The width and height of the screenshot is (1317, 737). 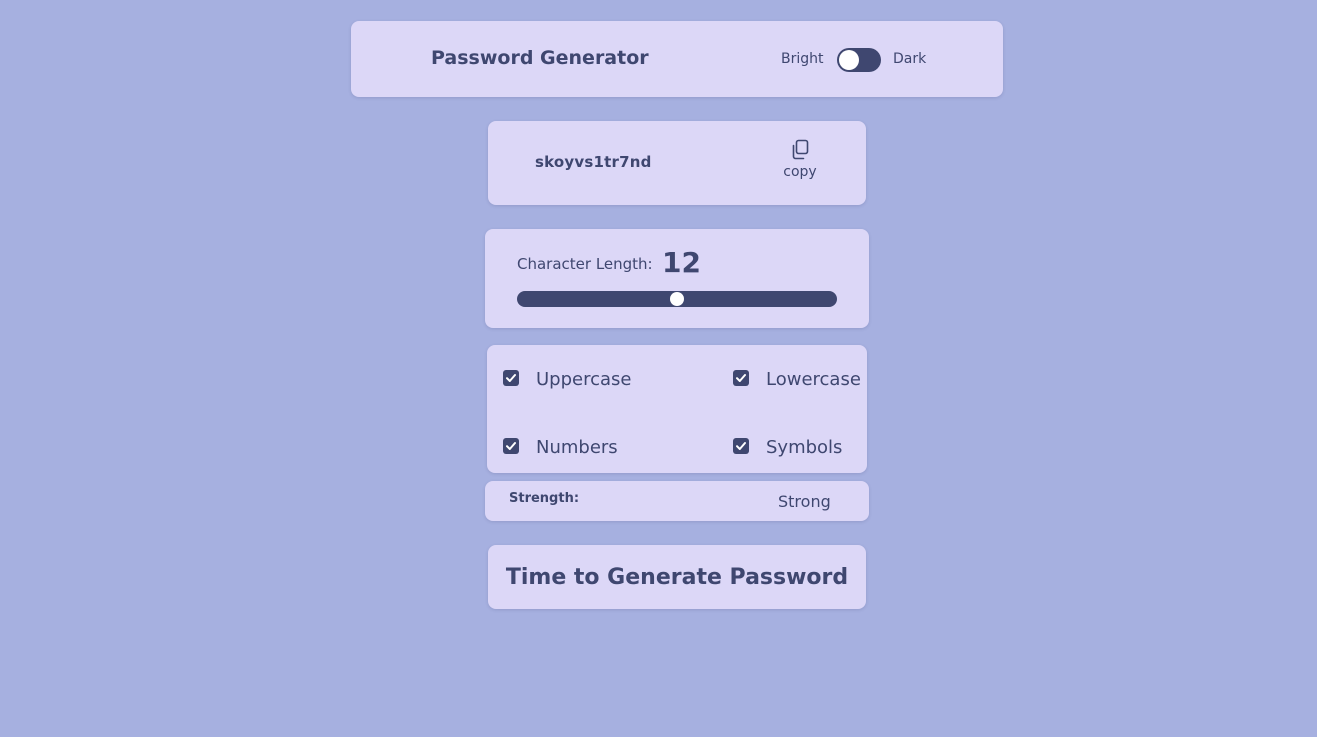 I want to click on length-slider, so click(x=677, y=299).